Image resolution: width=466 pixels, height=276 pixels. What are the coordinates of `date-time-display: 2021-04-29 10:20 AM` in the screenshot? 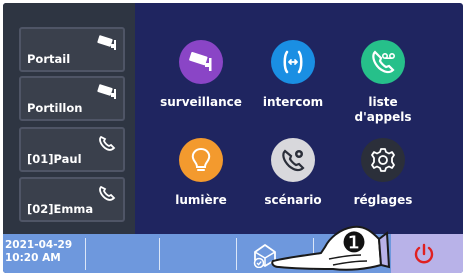 It's located at (44, 252).